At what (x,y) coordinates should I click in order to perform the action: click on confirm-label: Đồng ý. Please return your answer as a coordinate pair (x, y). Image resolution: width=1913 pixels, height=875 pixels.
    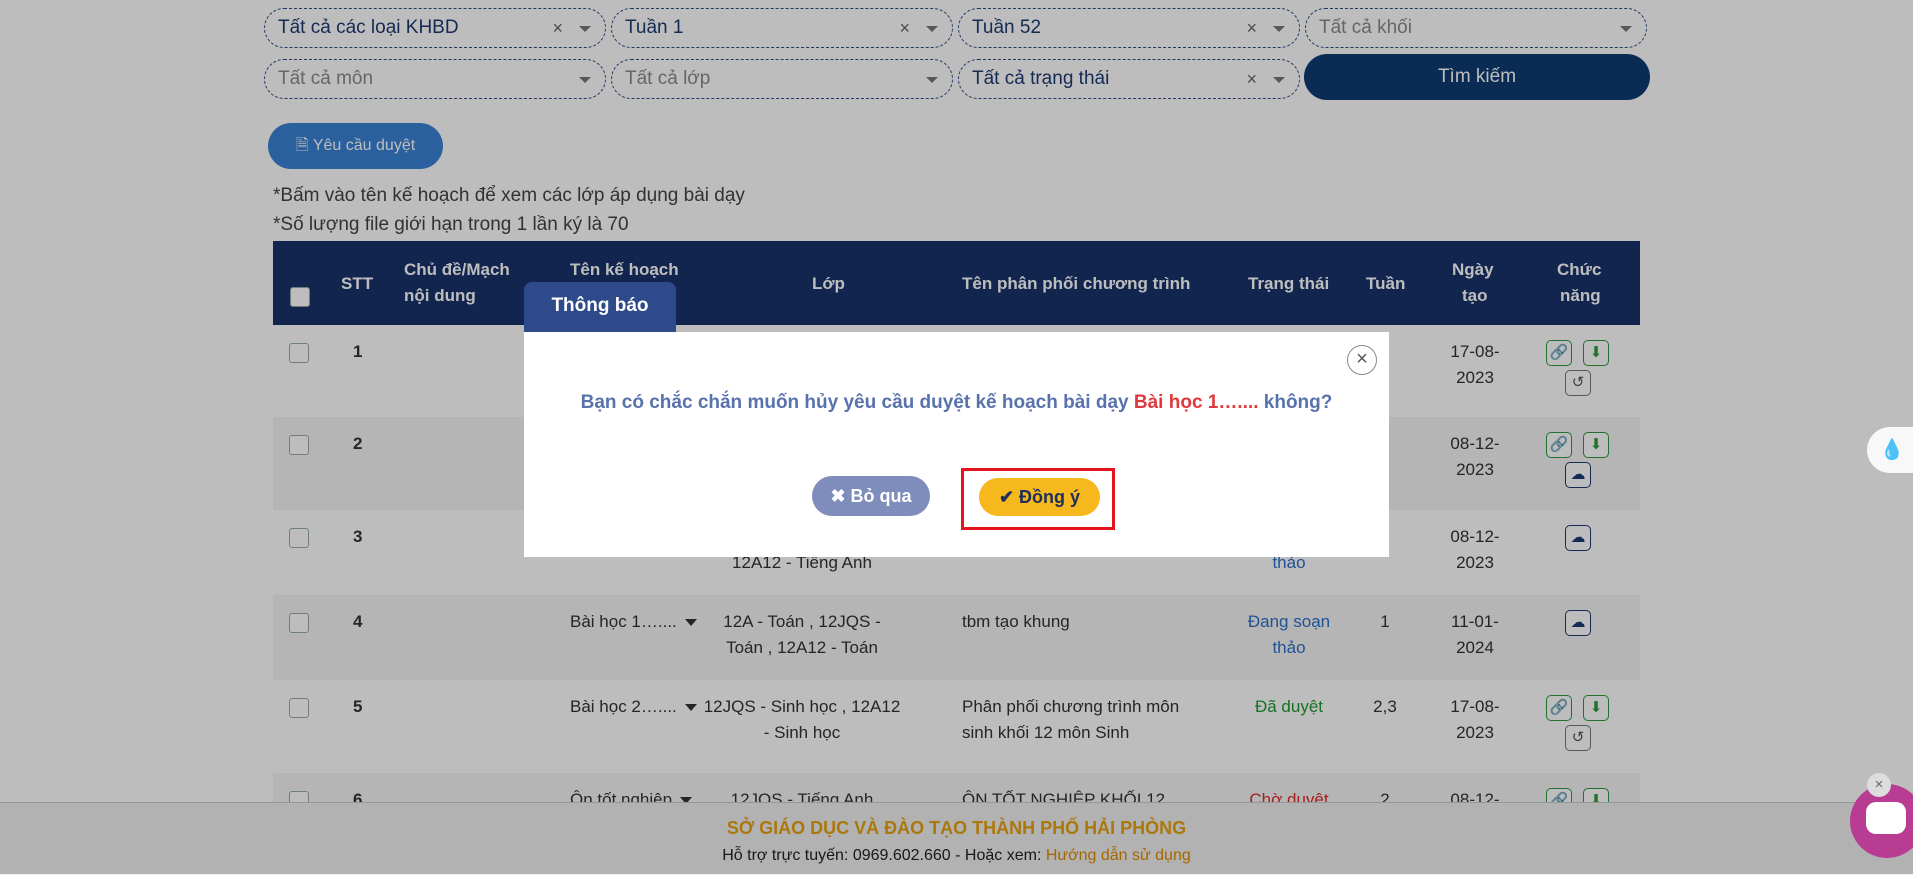
    Looking at the image, I should click on (1050, 497).